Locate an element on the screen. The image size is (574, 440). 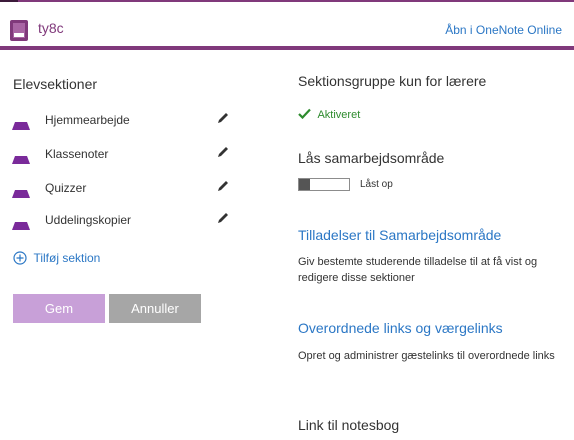
section-label: Hjemmearbejde is located at coordinates (87, 120).